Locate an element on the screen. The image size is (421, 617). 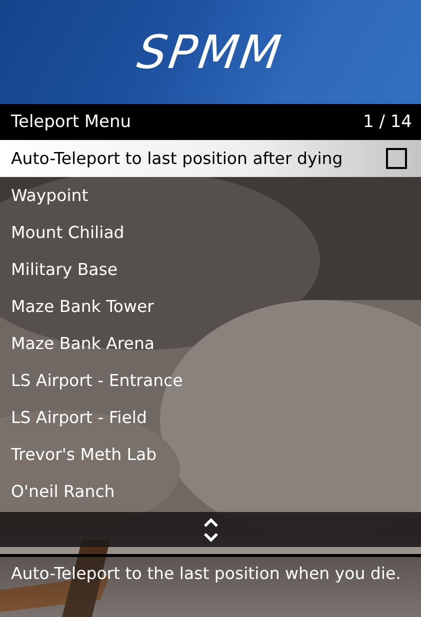
menu-title: Teleport Menu is located at coordinates (71, 122).